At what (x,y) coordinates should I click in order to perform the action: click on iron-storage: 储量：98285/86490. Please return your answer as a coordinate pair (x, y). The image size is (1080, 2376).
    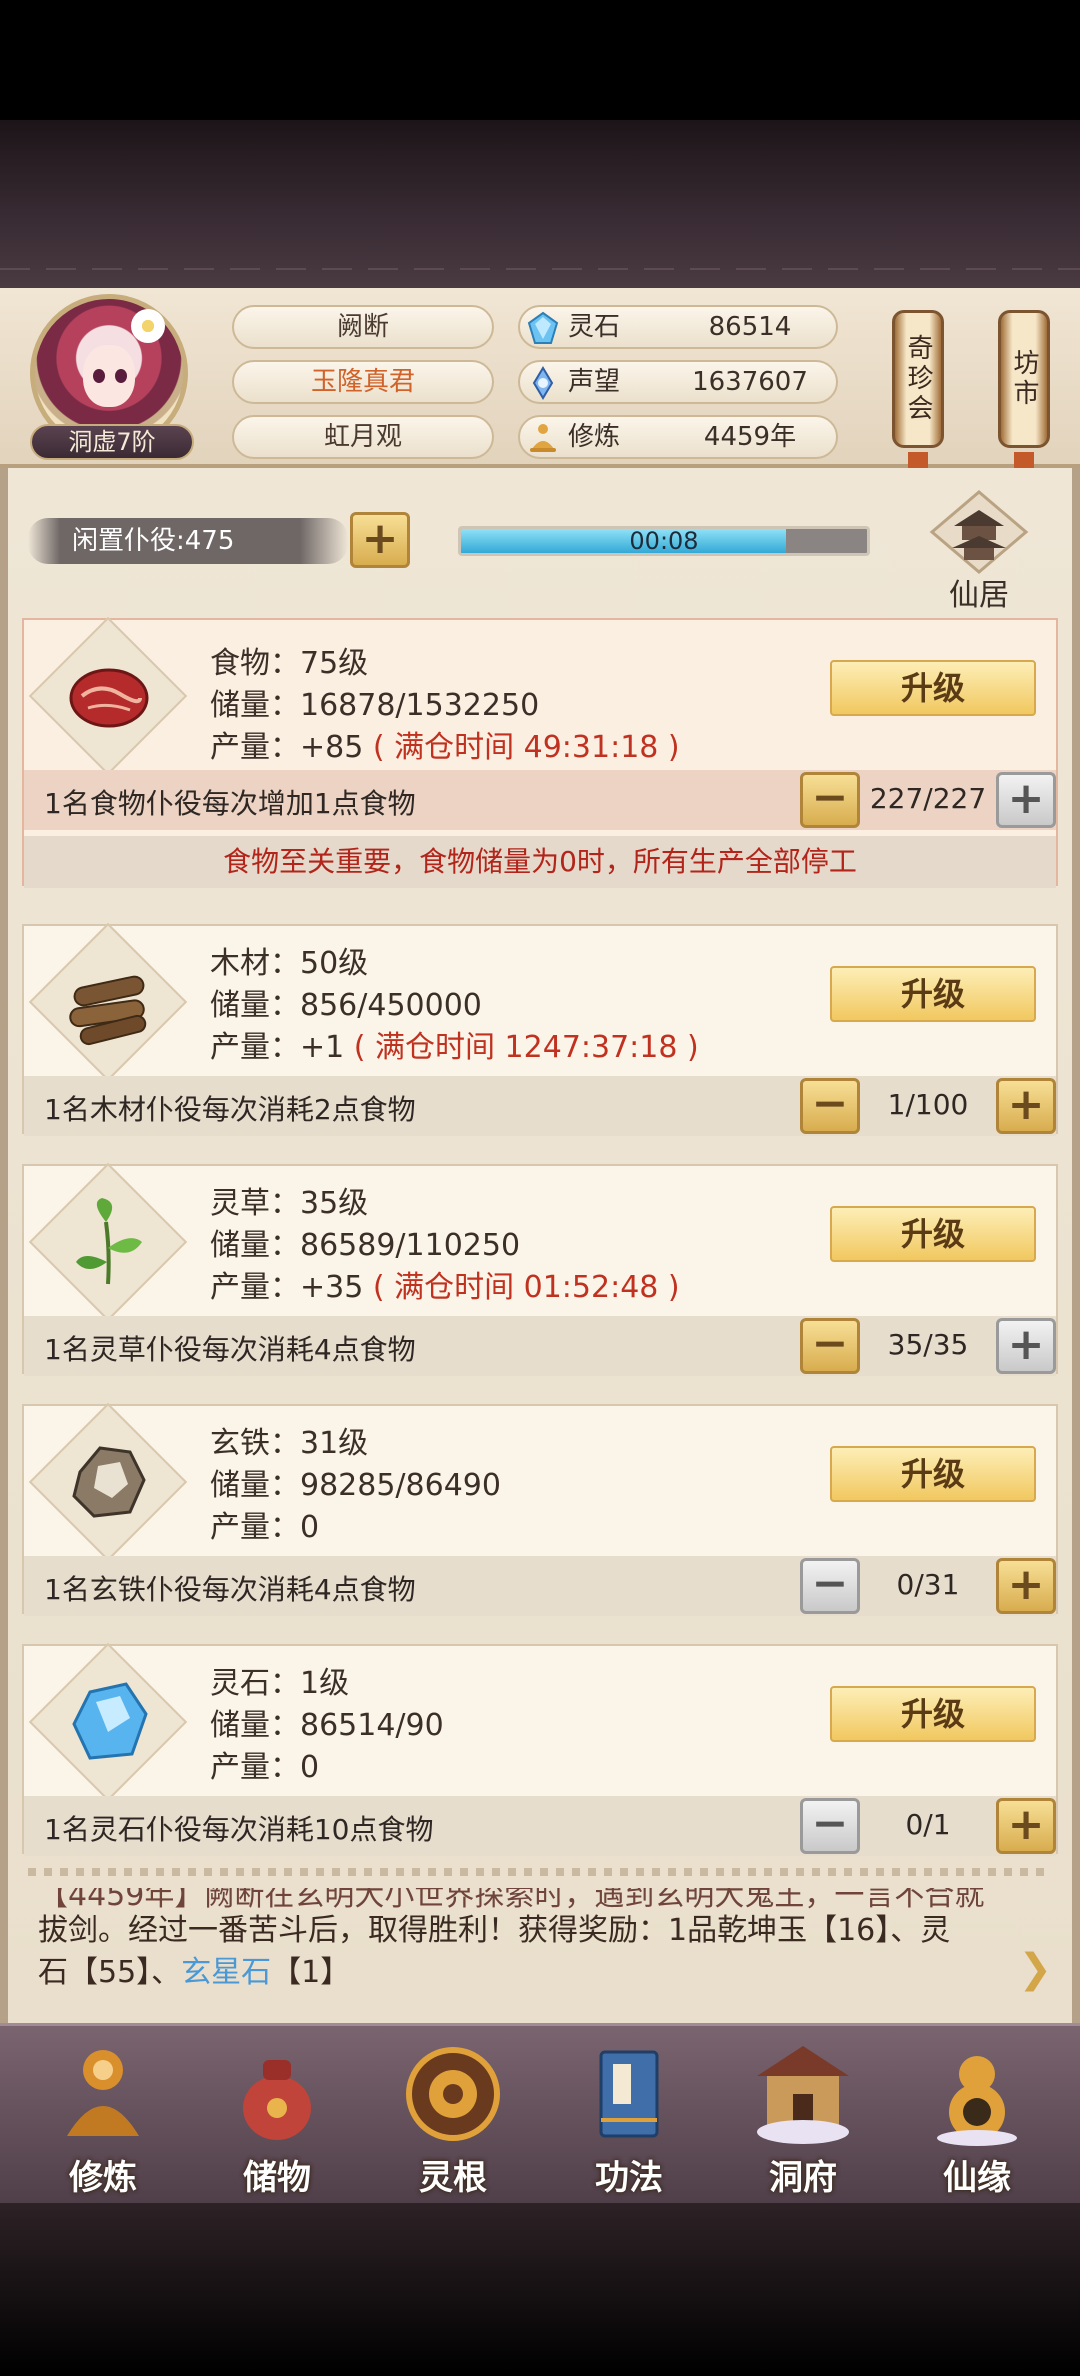
    Looking at the image, I should click on (355, 1485).